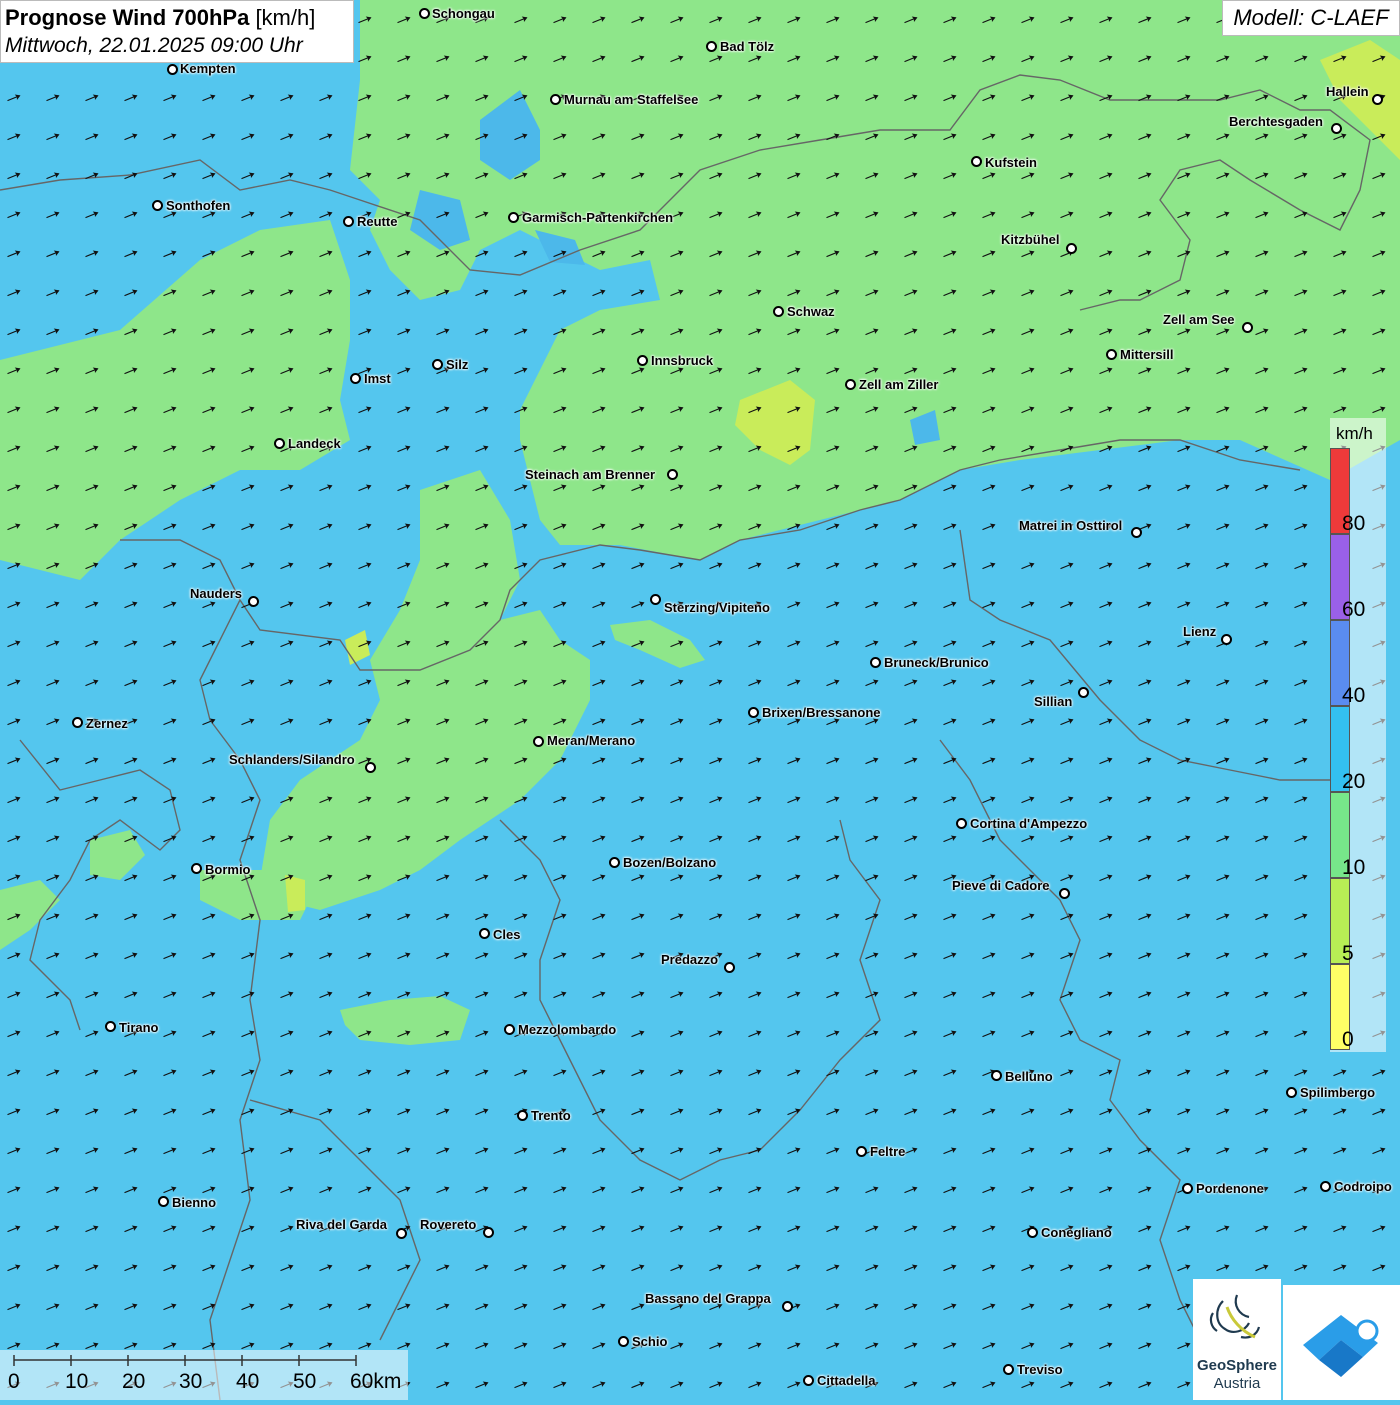  I want to click on city-label: Belluno, so click(1029, 1076).